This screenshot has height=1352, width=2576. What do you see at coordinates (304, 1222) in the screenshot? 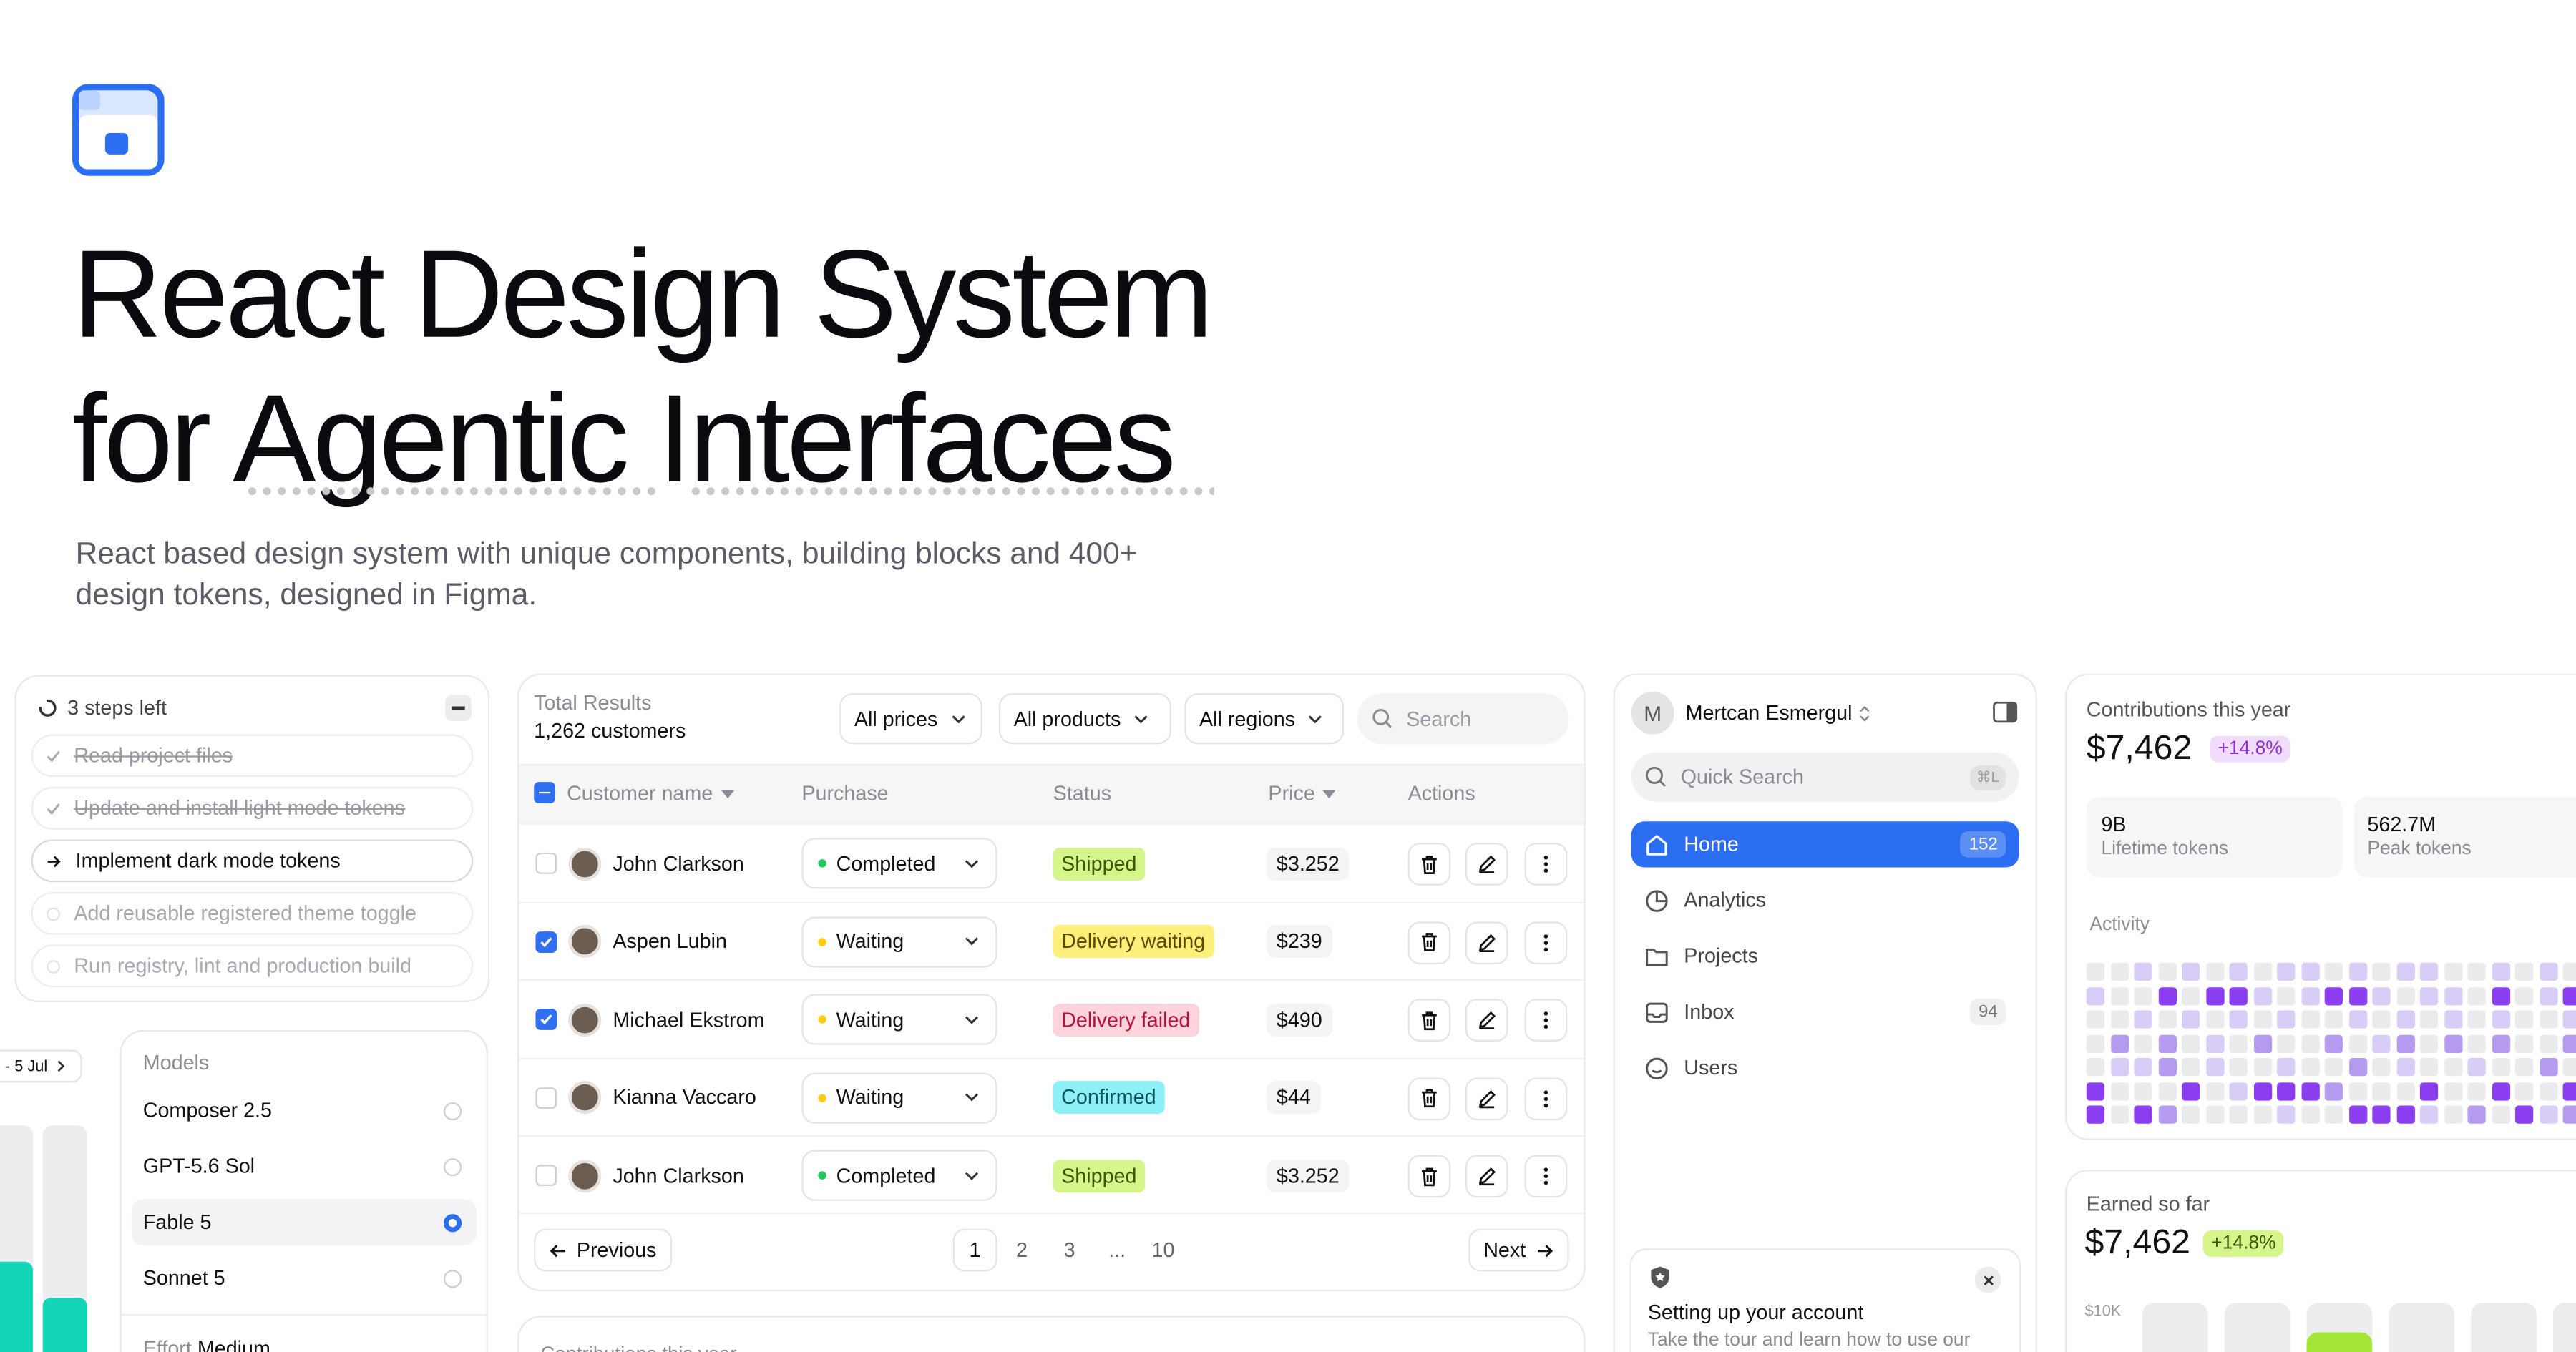
I see `model-option-selected: Fable 5` at bounding box center [304, 1222].